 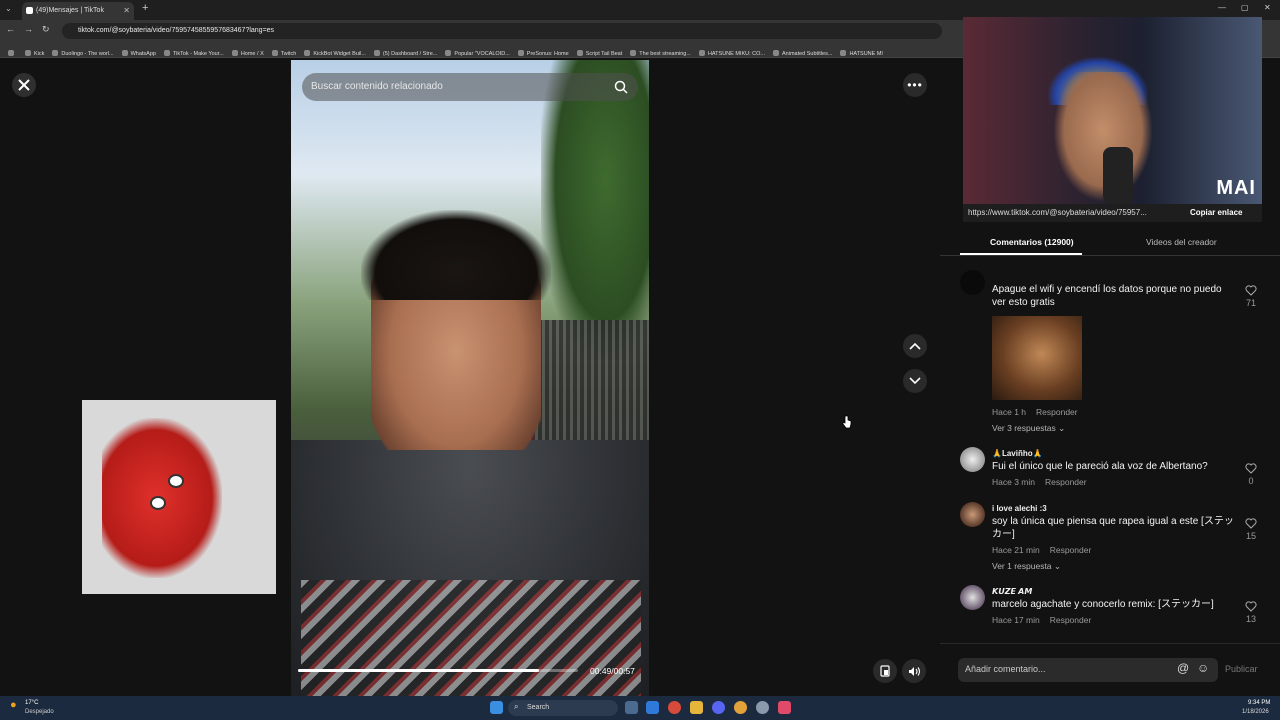 I want to click on pip-icon, so click(x=885, y=671).